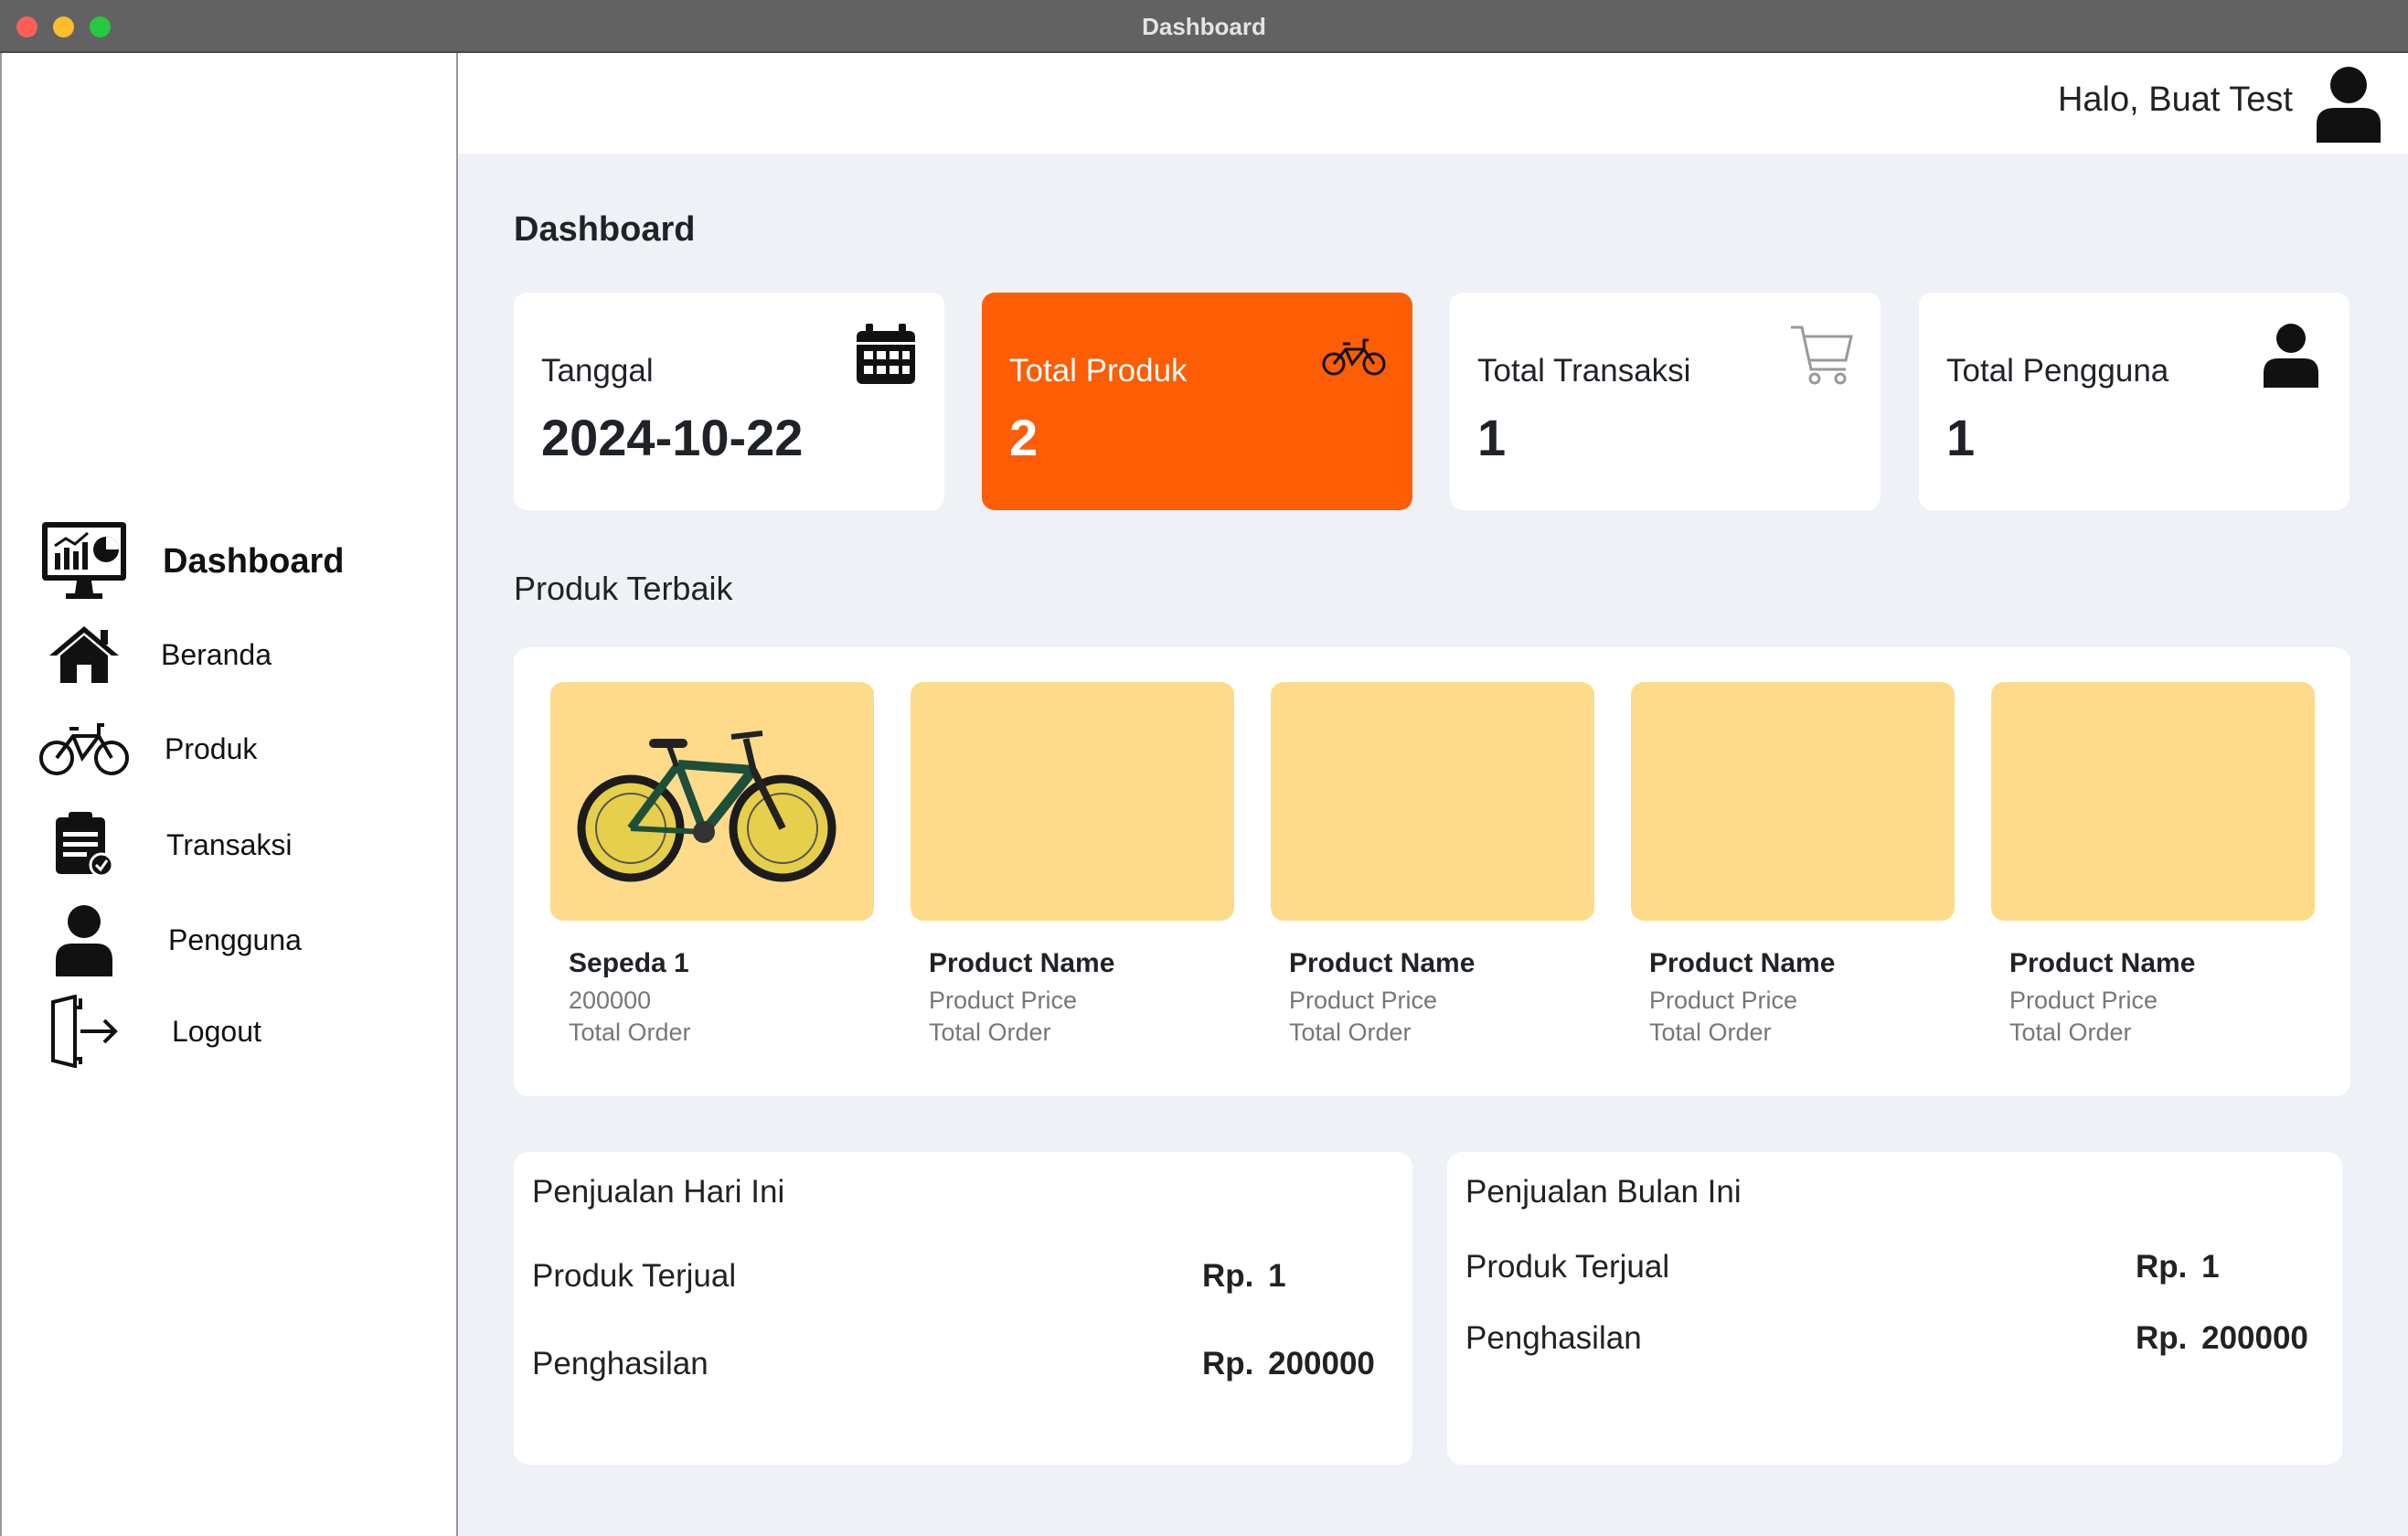 This screenshot has height=1536, width=2408. I want to click on sales-today-title: Penjualan Hari Ini, so click(658, 1192).